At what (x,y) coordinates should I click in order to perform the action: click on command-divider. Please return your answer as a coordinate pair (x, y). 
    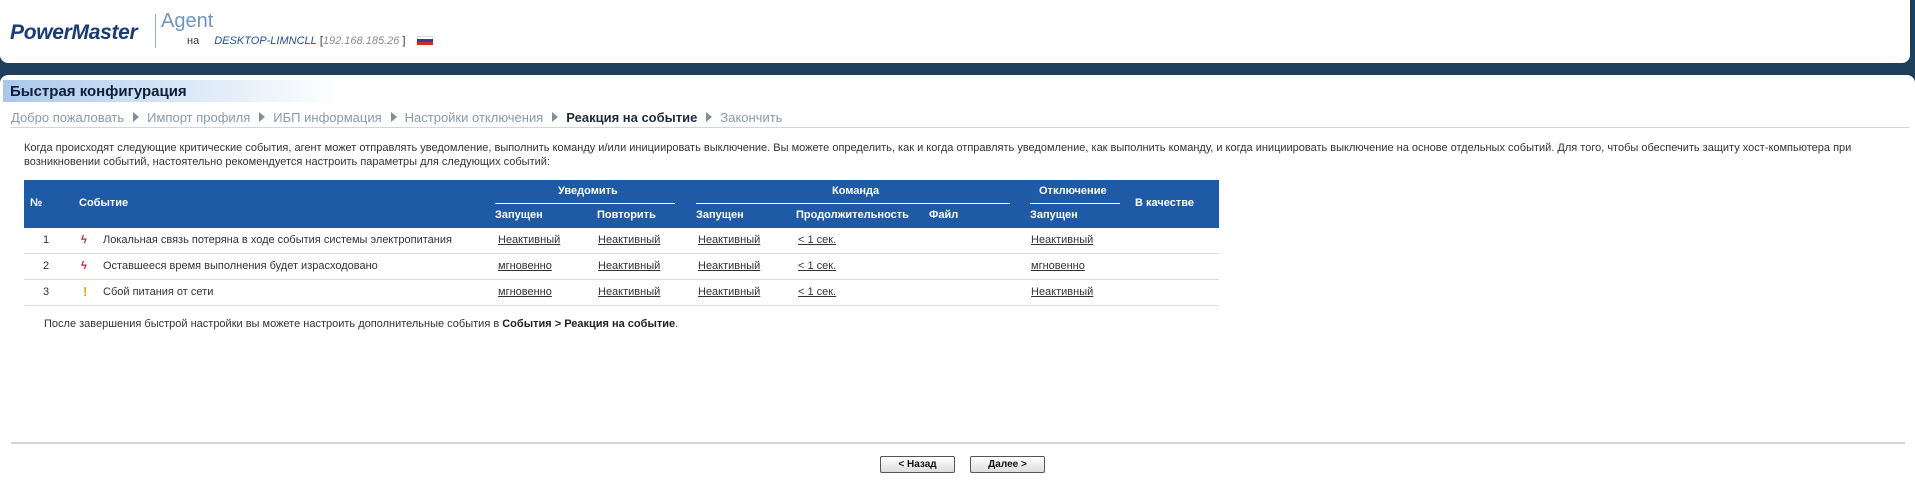
    Looking at the image, I should click on (853, 203).